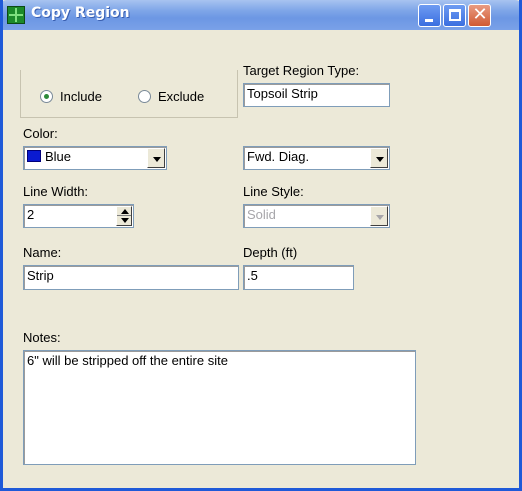 The image size is (522, 491). What do you see at coordinates (298, 277) in the screenshot?
I see `depth-field: .5` at bounding box center [298, 277].